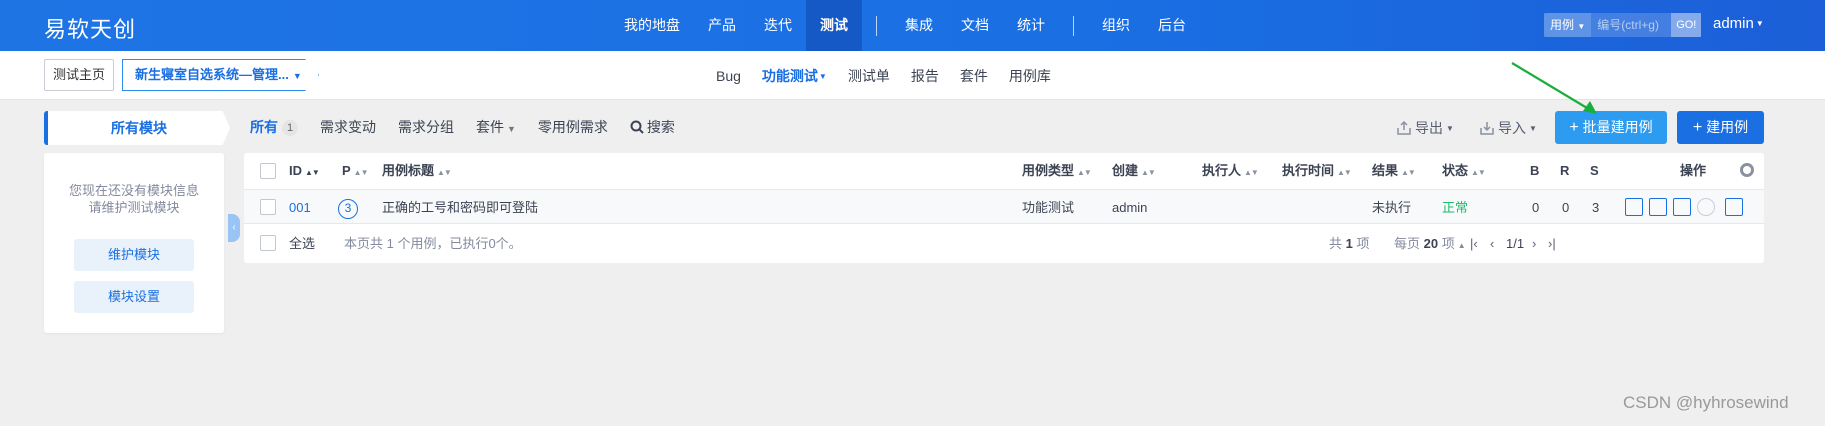 This screenshot has height=426, width=1825. I want to click on col-id: ID ▲▼, so click(304, 171).